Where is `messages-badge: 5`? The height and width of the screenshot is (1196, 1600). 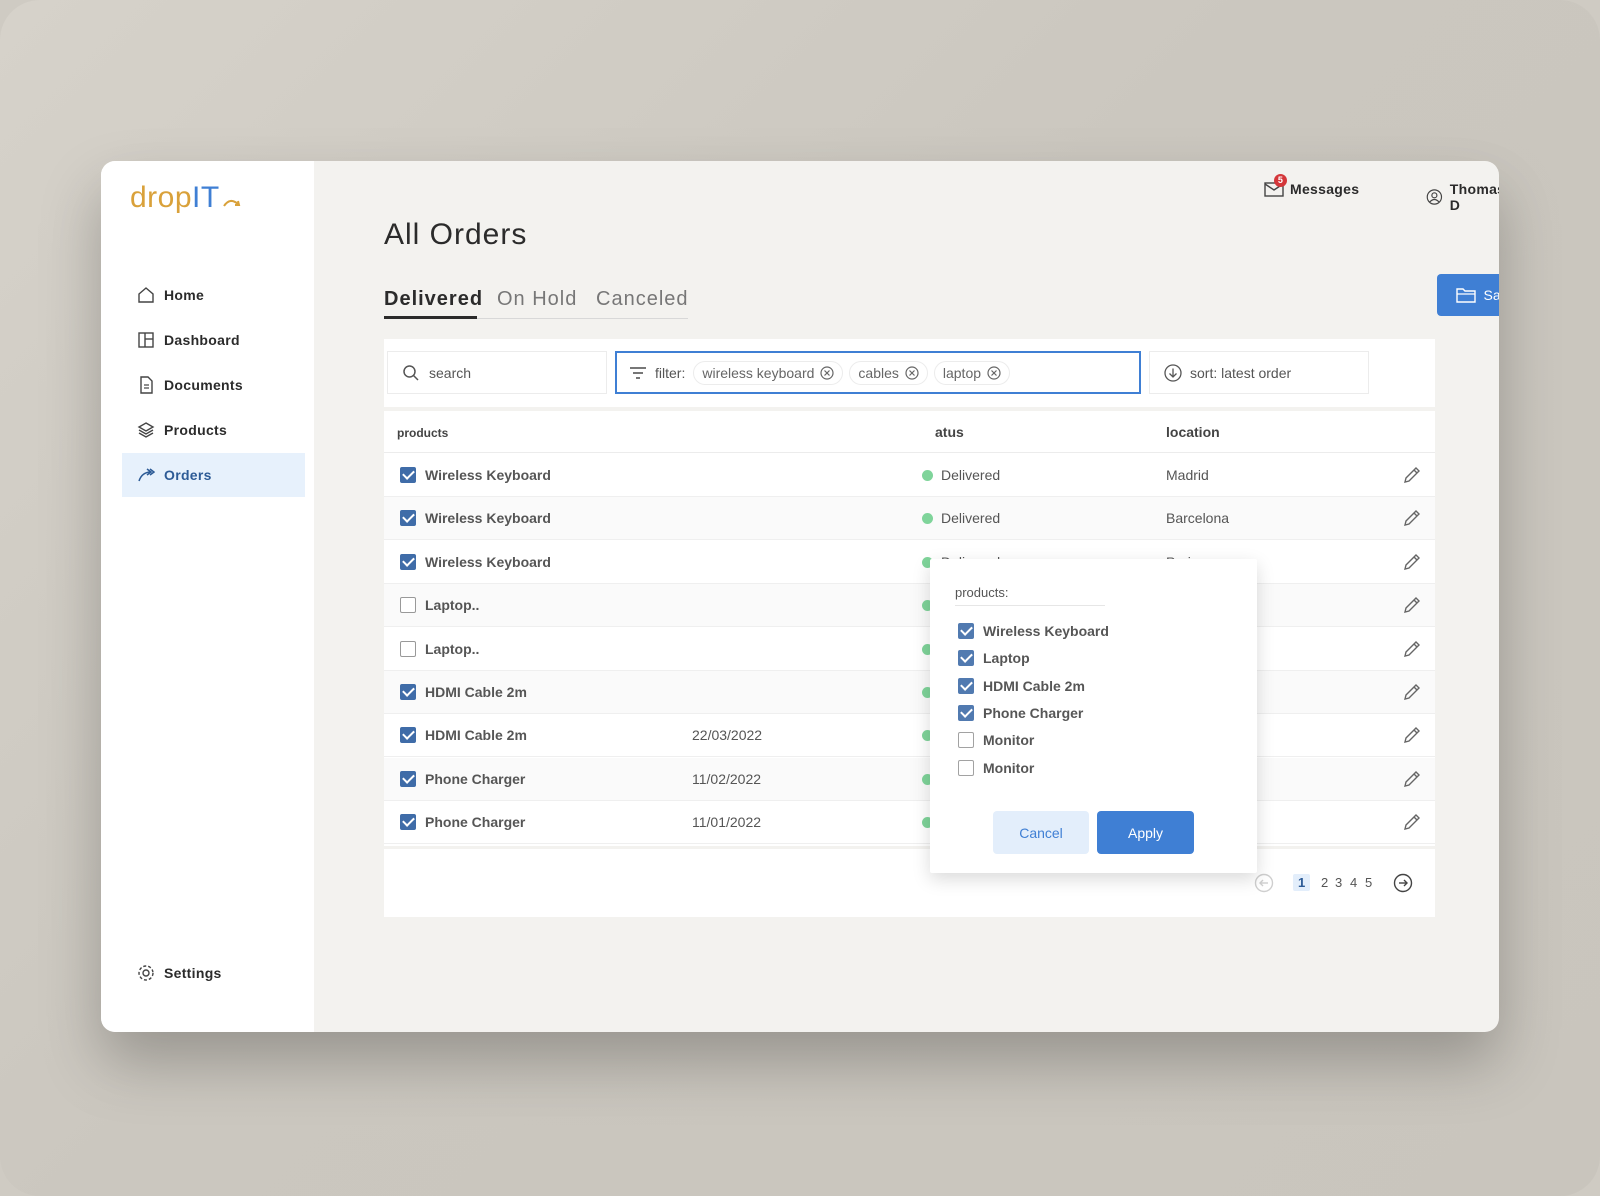 messages-badge: 5 is located at coordinates (1280, 180).